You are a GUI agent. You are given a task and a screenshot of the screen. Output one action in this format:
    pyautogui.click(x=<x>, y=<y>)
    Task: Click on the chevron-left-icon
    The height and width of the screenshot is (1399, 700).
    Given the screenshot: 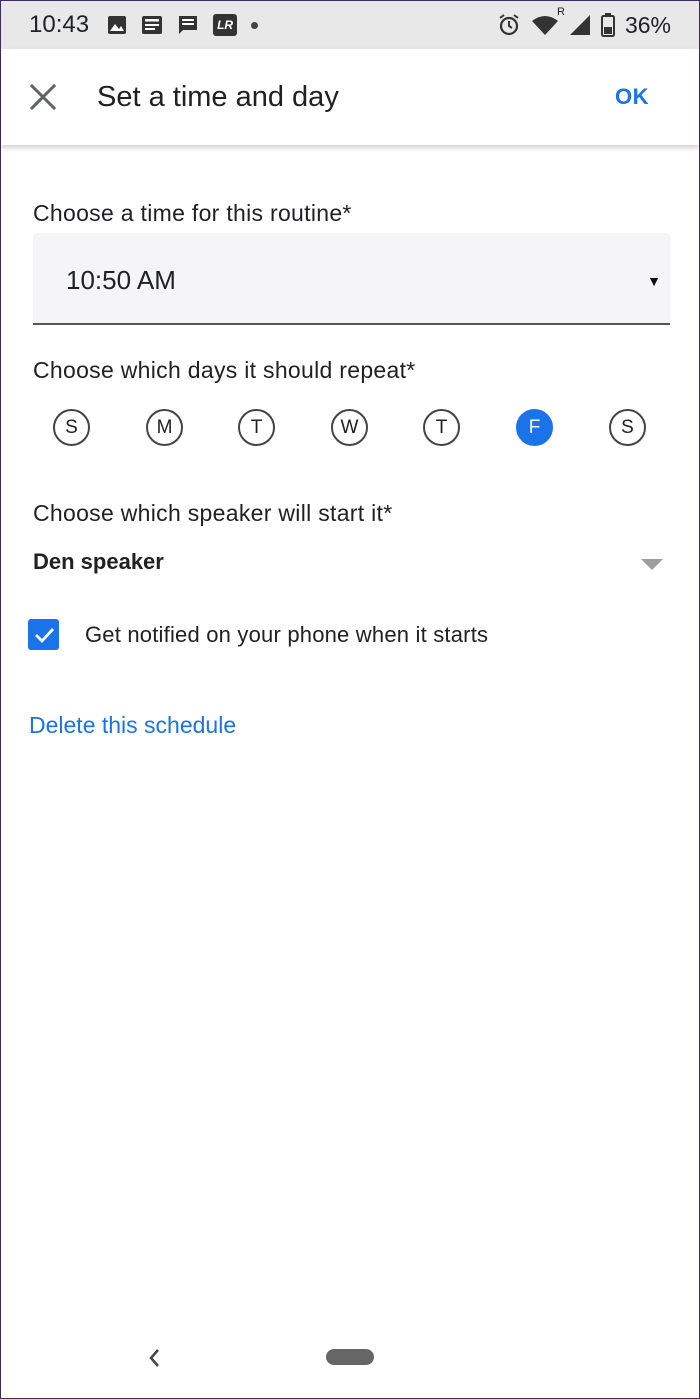 What is the action you would take?
    pyautogui.click(x=154, y=1358)
    